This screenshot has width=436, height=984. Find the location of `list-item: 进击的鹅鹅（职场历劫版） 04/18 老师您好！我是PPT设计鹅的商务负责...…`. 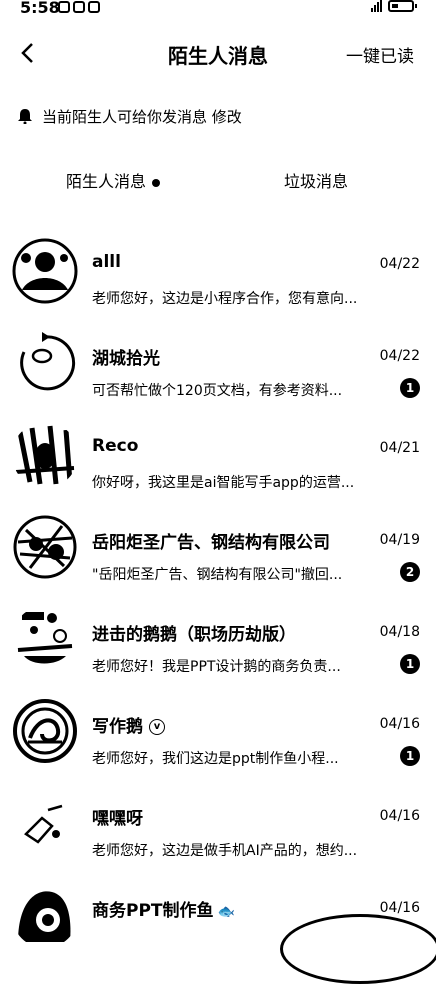

list-item: 进击的鹅鹅（职场历劫版） 04/18 老师您好！我是PPT设计鹅的商务负责...… is located at coordinates (218, 640).